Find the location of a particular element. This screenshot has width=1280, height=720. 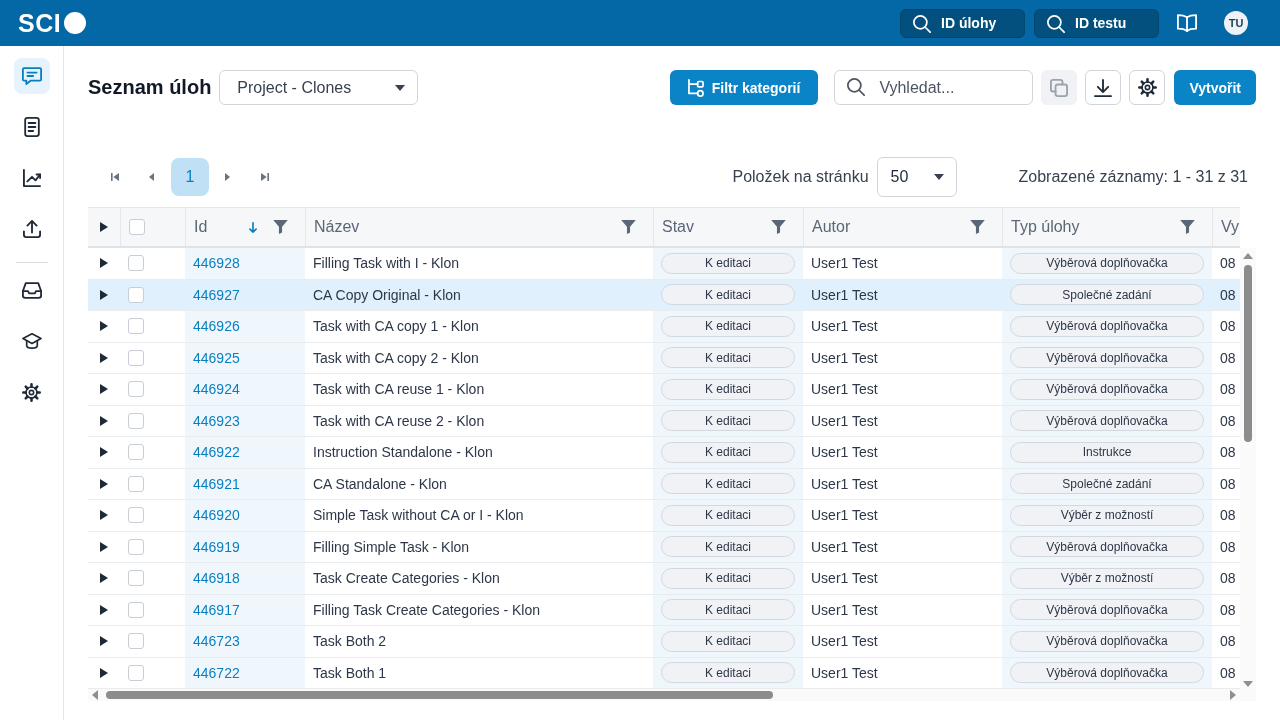

task-name: Task with CA copy 1 - Klon is located at coordinates (396, 326).